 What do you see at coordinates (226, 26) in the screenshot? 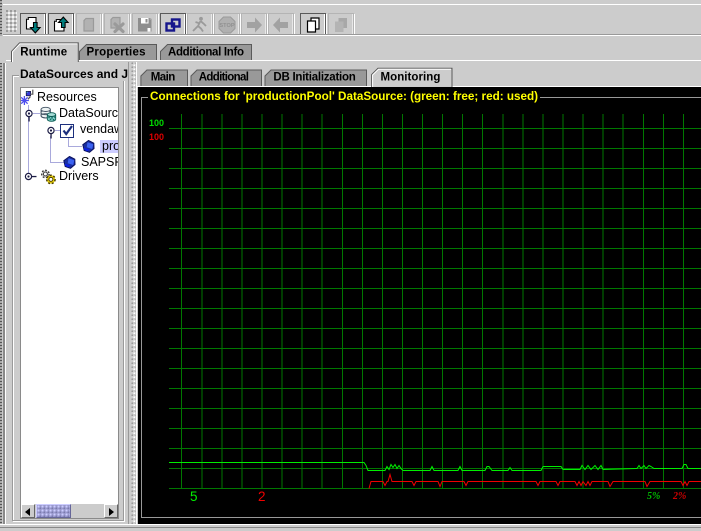
I see `svg-text: STOP` at bounding box center [226, 26].